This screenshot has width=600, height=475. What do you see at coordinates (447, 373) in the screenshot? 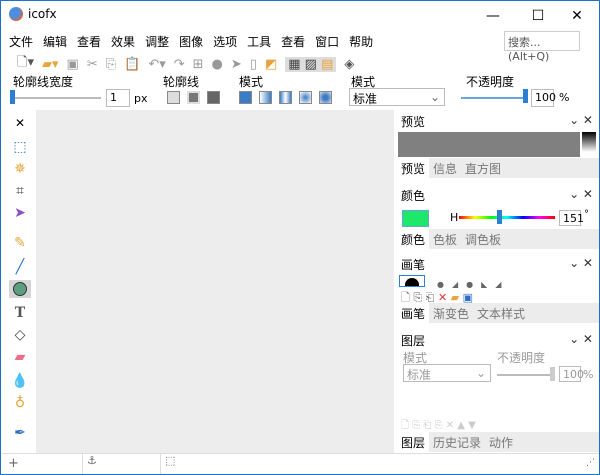
I see `layer-mode-select: 标准 ⌄` at bounding box center [447, 373].